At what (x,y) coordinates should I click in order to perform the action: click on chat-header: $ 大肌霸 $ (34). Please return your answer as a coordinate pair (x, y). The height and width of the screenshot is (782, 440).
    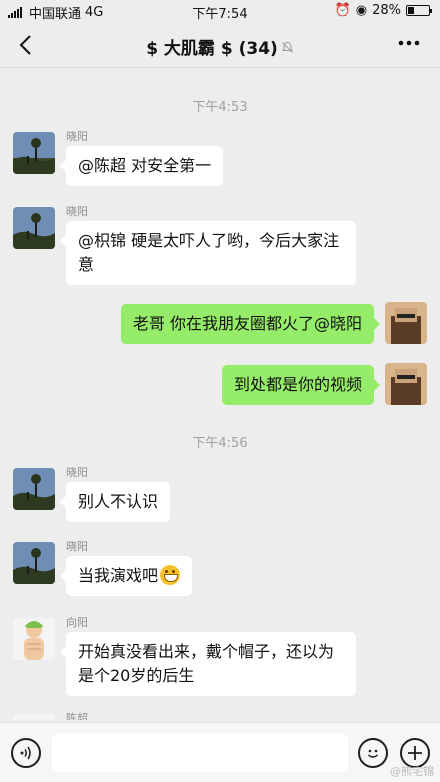
    Looking at the image, I should click on (220, 45).